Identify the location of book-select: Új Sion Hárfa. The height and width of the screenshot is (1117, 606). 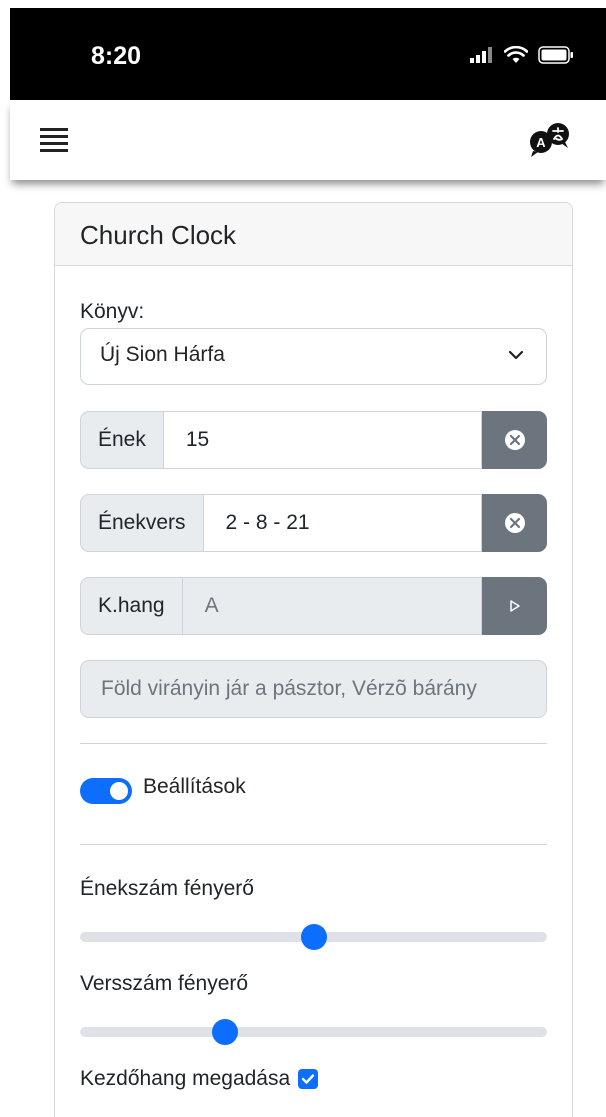
(313, 356).